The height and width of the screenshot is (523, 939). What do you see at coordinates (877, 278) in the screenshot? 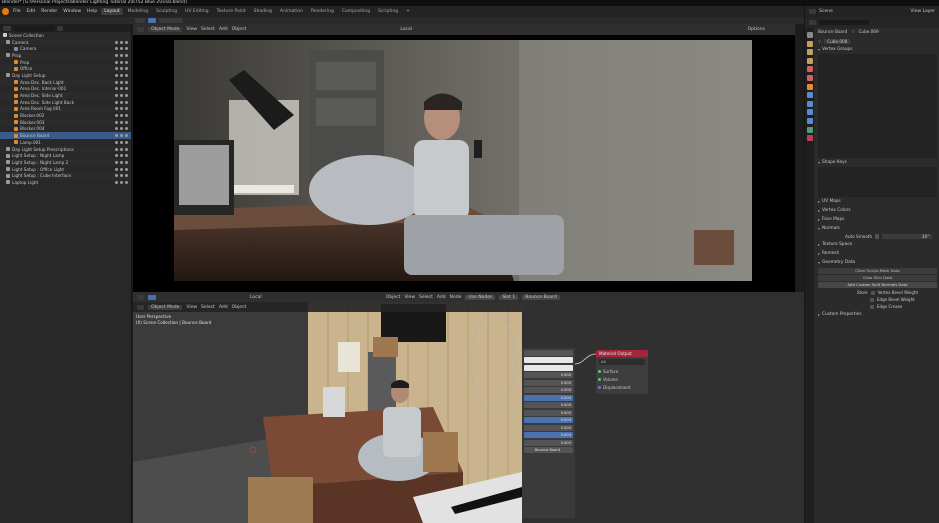
I see `clear-skin-data-button: Clear Skin Data` at bounding box center [877, 278].